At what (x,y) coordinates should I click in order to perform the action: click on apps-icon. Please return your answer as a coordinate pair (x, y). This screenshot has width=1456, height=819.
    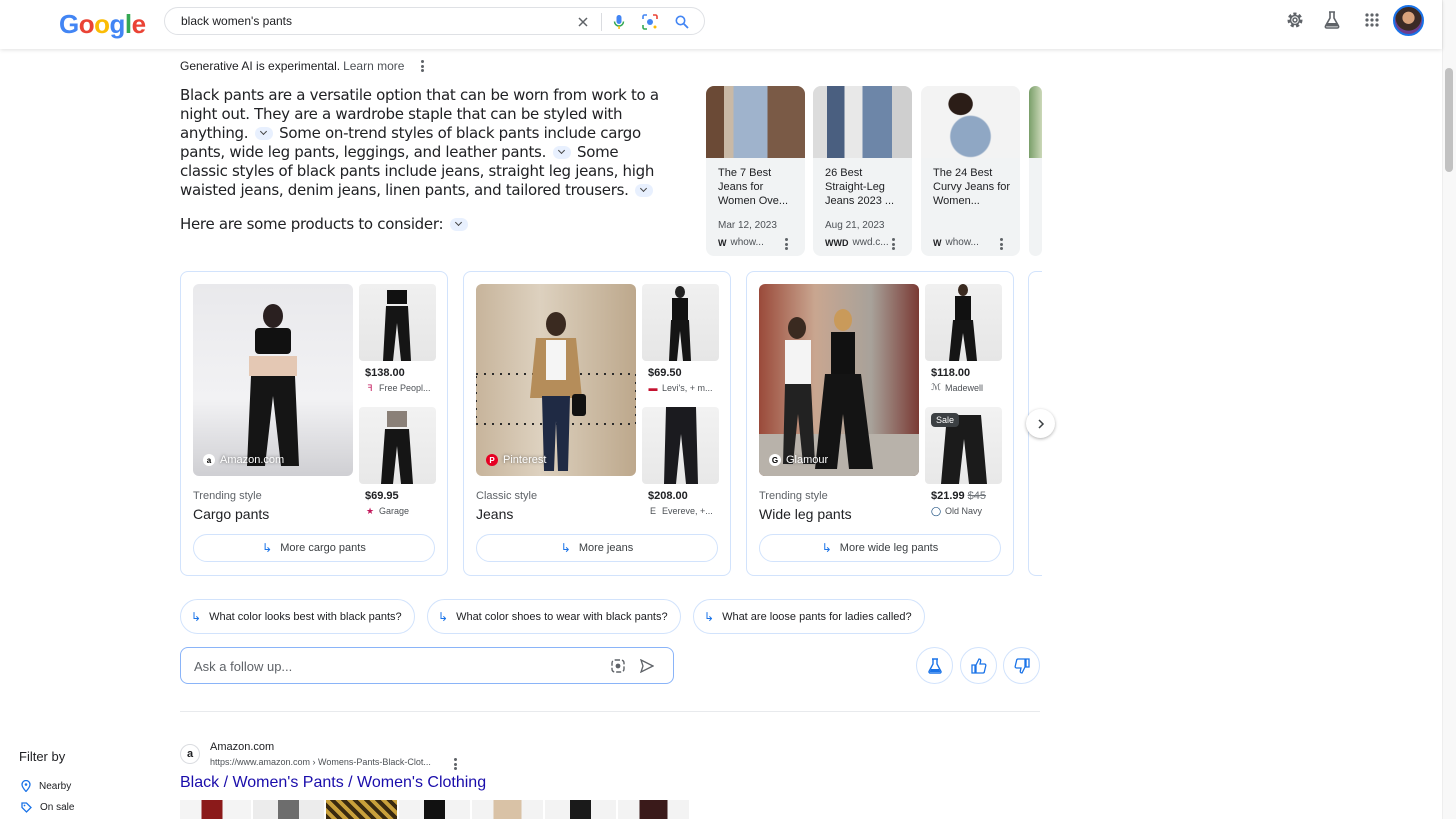
    Looking at the image, I should click on (1372, 20).